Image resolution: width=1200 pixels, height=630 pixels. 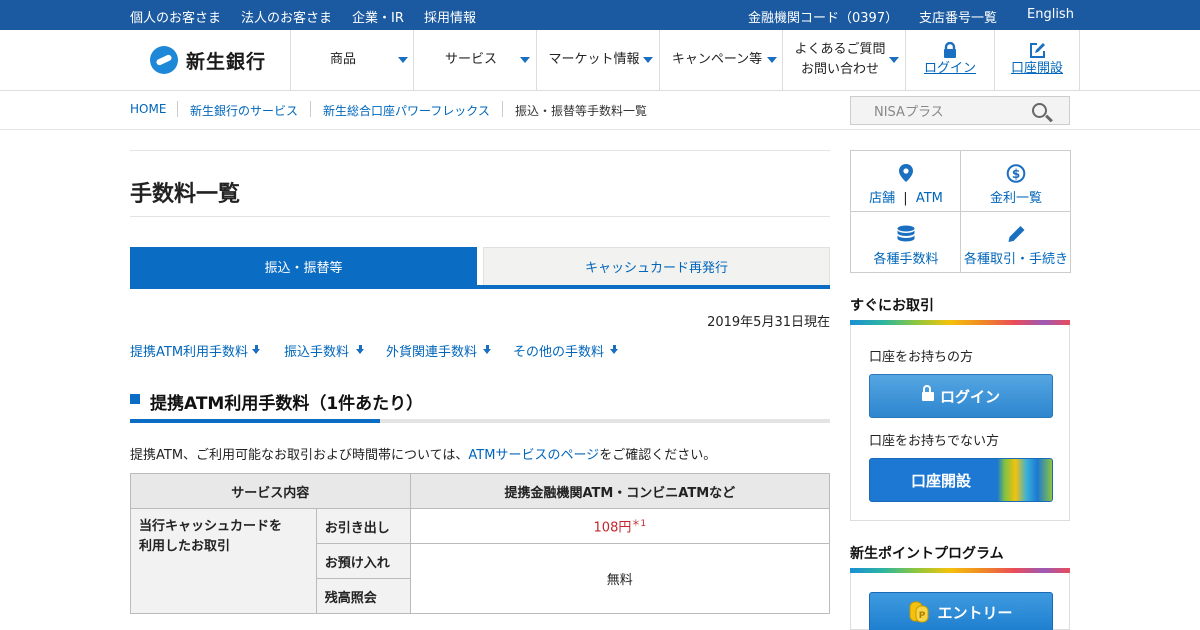 I want to click on table-header-row: サービス内容 提携金融機関ATM・コンビニATMなど, so click(x=480, y=491).